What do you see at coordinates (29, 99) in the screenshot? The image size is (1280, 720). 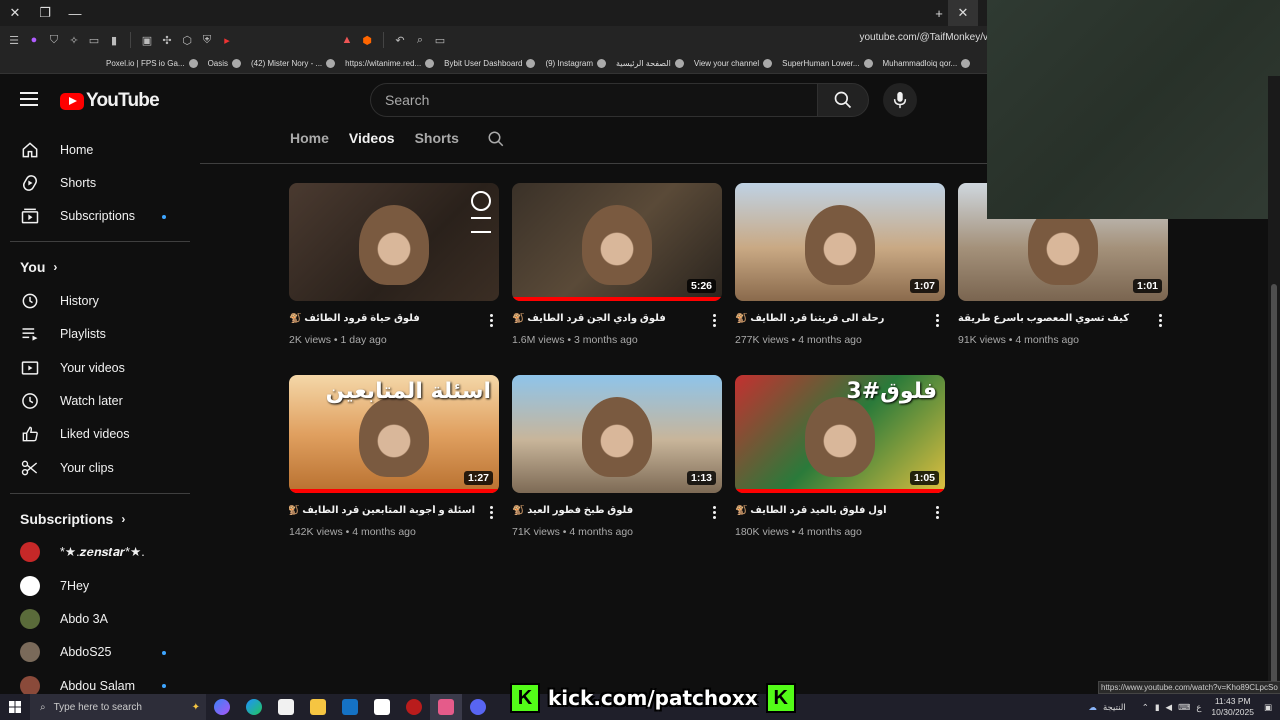 I see `hamburger-menu-icon` at bounding box center [29, 99].